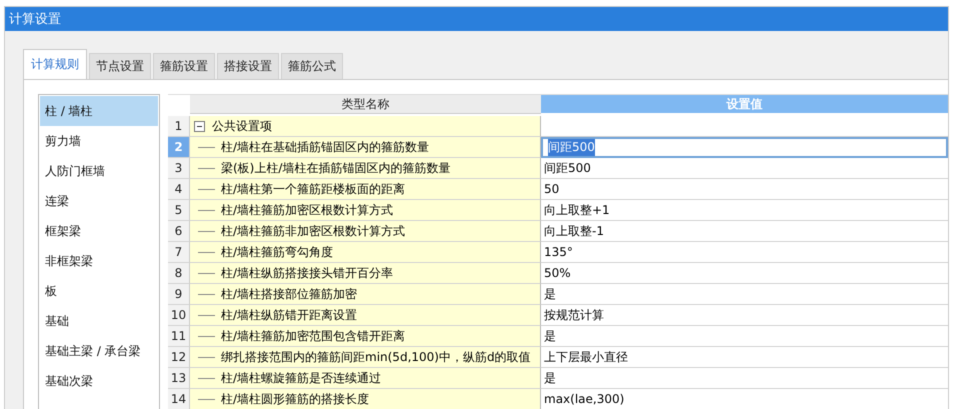 This screenshot has height=409, width=955. Describe the element at coordinates (179, 294) in the screenshot. I see `row-number: 9` at that location.